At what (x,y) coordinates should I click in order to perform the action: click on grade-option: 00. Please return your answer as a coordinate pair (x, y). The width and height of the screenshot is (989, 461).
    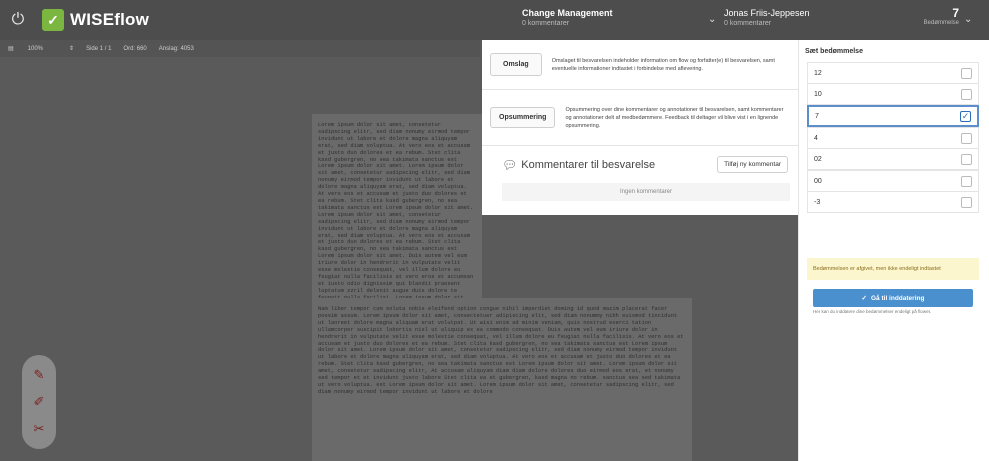
    Looking at the image, I should click on (893, 181).